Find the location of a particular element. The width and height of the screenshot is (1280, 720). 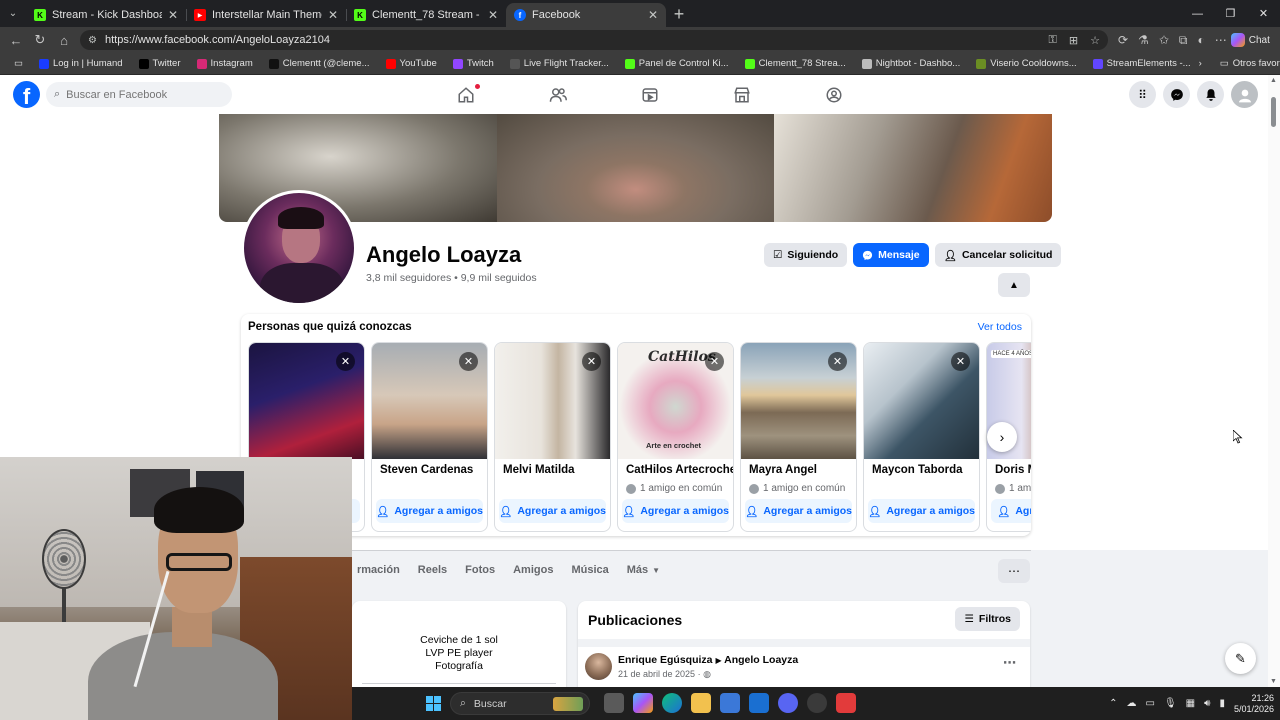

network-icon: ▦ is located at coordinates (1190, 703).